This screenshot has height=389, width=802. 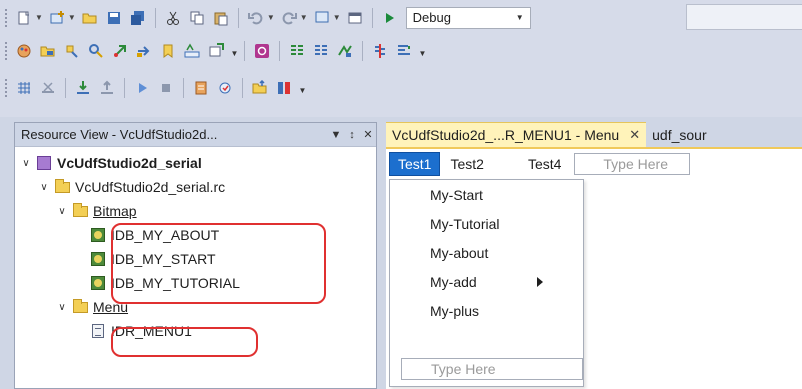 What do you see at coordinates (173, 18) in the screenshot?
I see `cut-icon` at bounding box center [173, 18].